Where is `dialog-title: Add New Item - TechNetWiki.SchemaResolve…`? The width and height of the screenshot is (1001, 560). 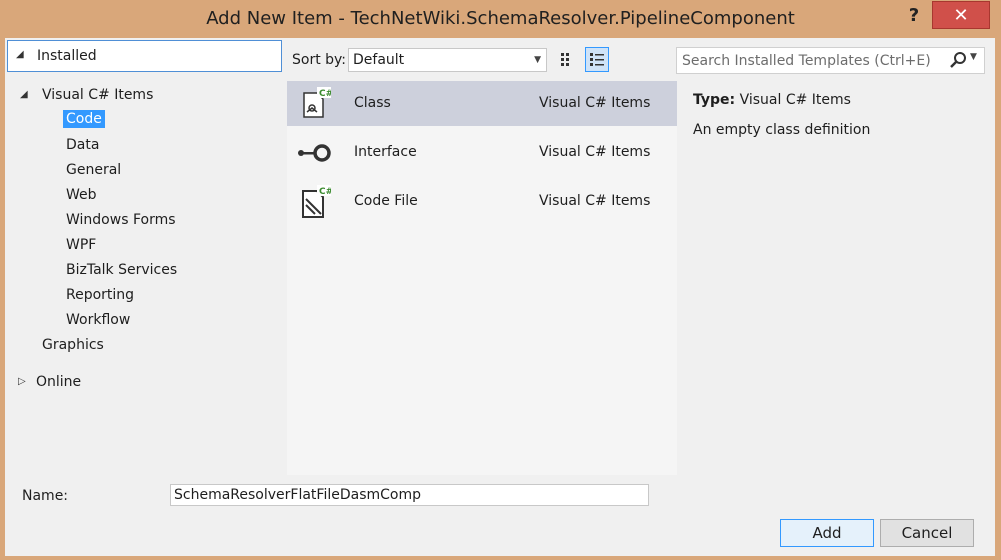
dialog-title: Add New Item - TechNetWiki.SchemaResolve… is located at coordinates (500, 18).